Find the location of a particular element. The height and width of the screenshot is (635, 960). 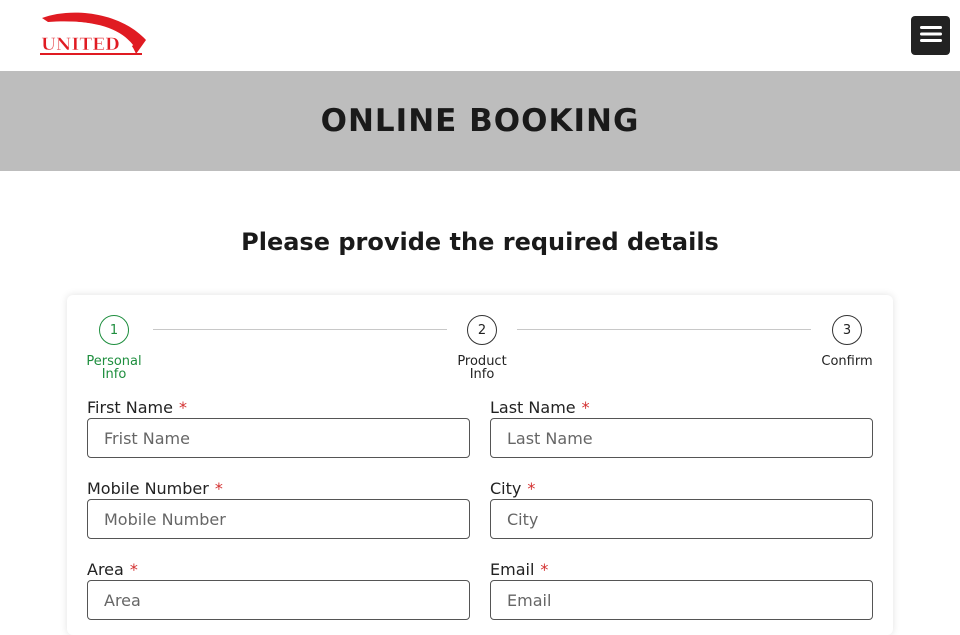

city-label: City * is located at coordinates (513, 488).